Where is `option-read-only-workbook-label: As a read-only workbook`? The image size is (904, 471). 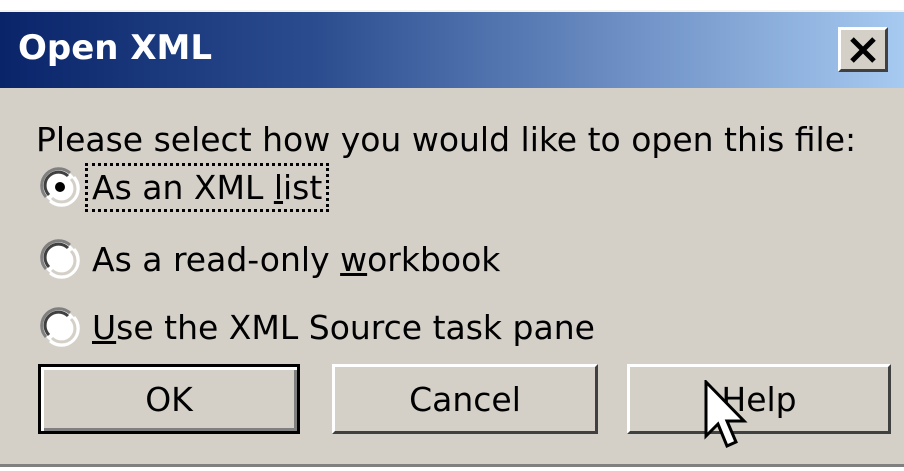
option-read-only-workbook-label: As a read-only workbook is located at coordinates (296, 259).